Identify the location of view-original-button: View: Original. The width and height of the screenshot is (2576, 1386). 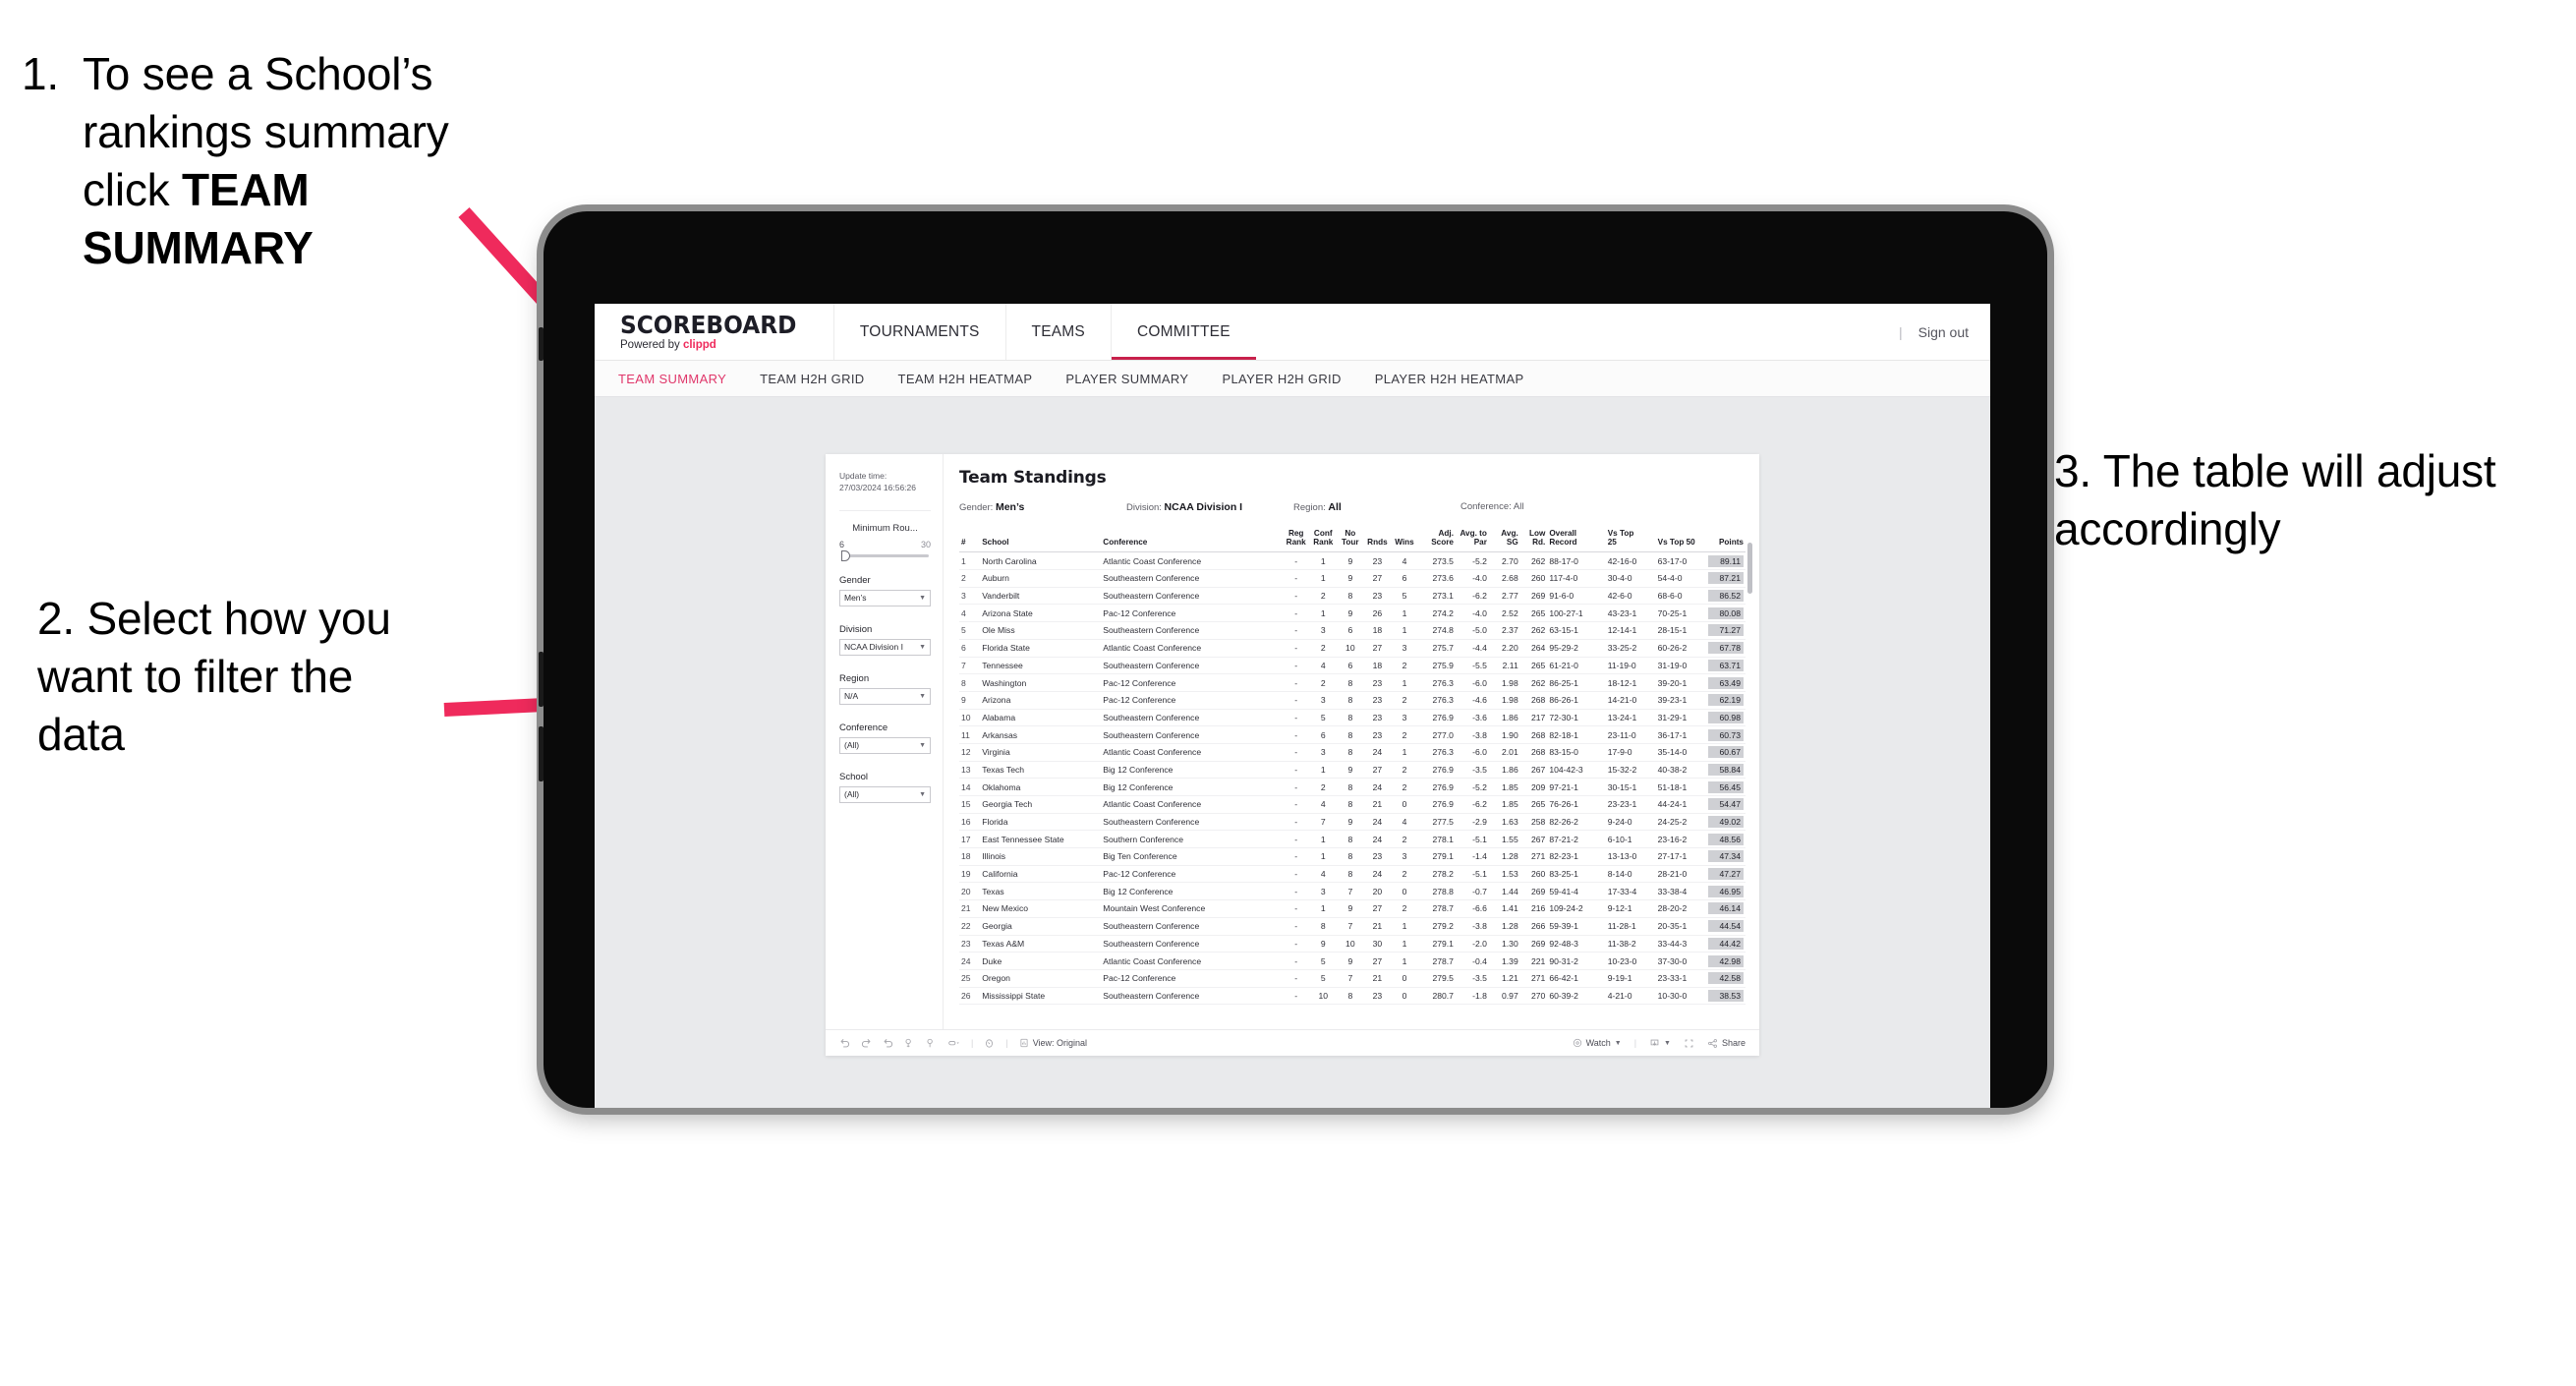
(1053, 1043).